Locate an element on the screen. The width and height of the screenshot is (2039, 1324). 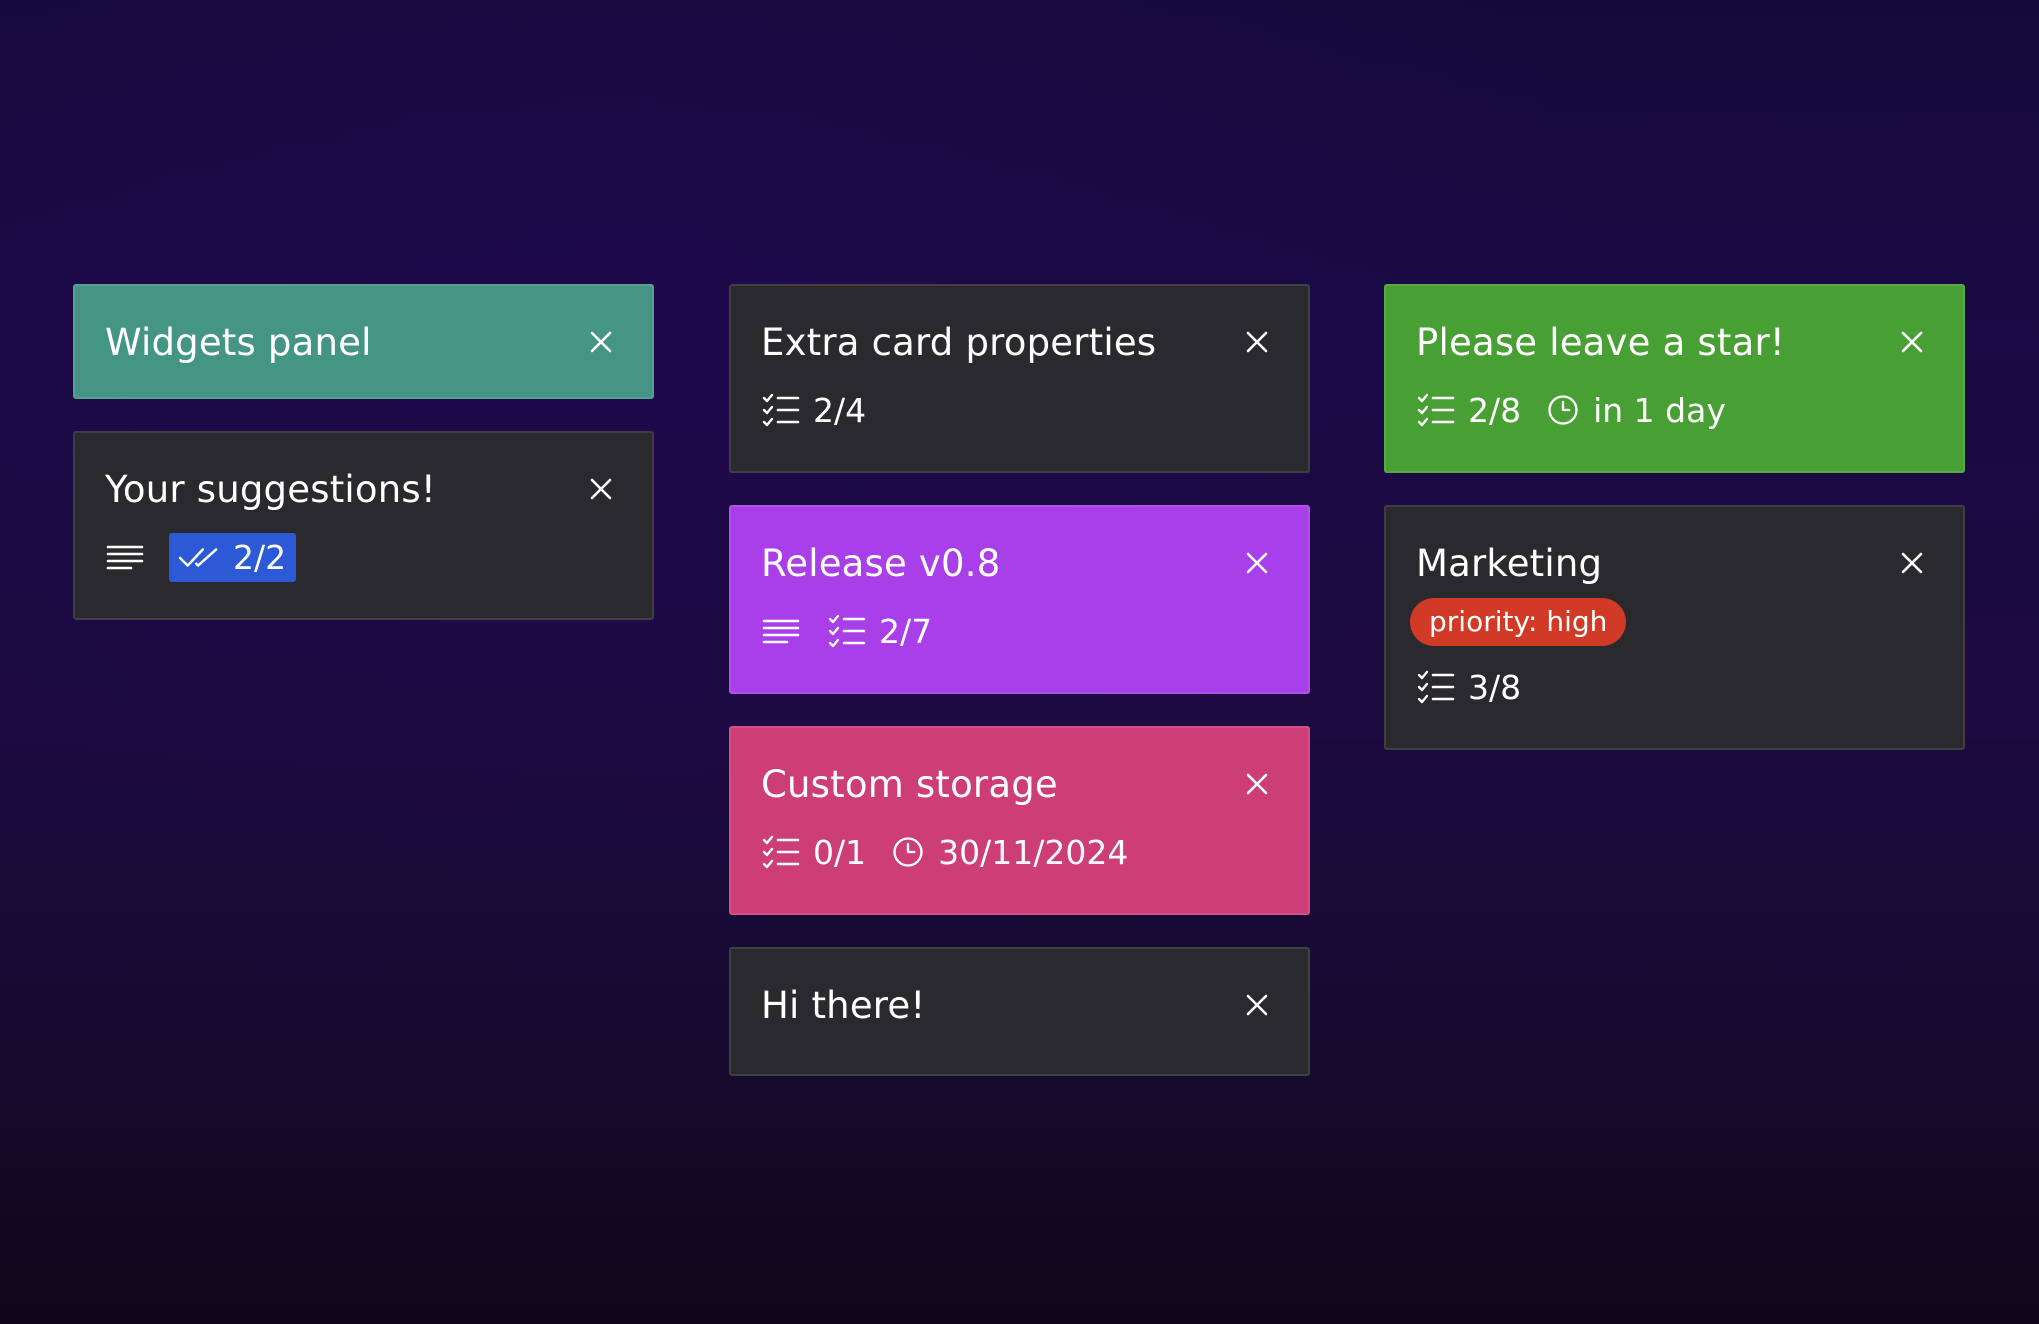
checklist-count: 2/2 is located at coordinates (260, 557).